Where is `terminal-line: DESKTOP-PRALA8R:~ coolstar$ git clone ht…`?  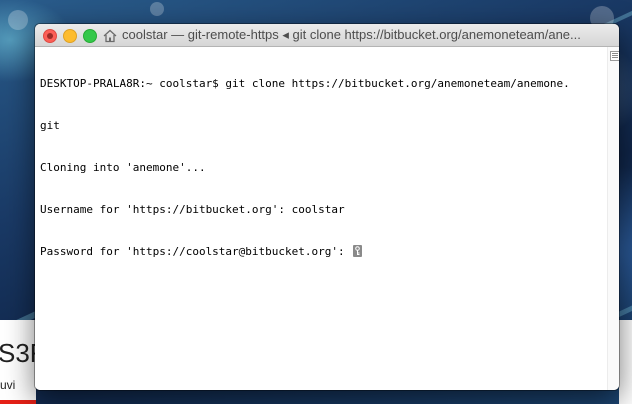
terminal-line: DESKTOP-PRALA8R:~ coolstar$ git clone ht… is located at coordinates (305, 83).